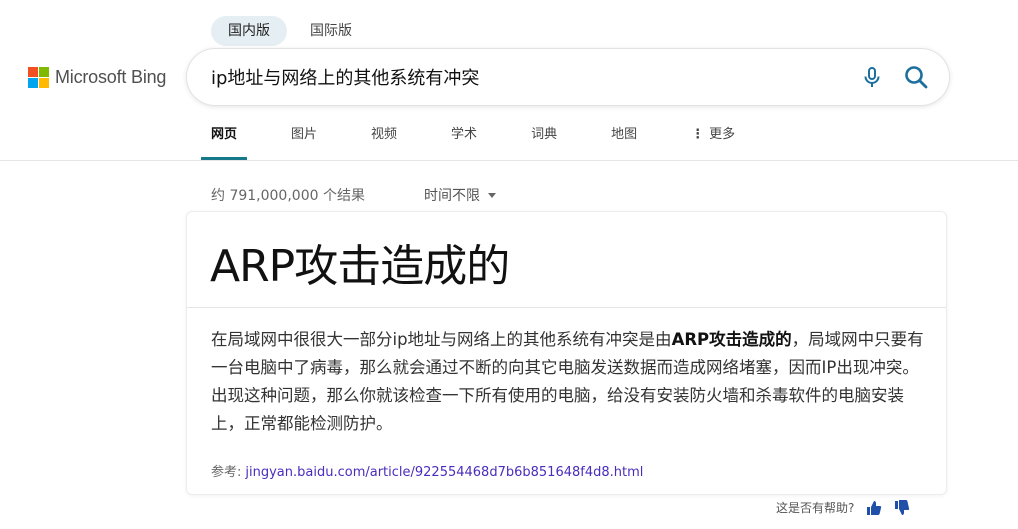  Describe the element at coordinates (360, 266) in the screenshot. I see `answer-headline: ARP攻击造成的` at that location.